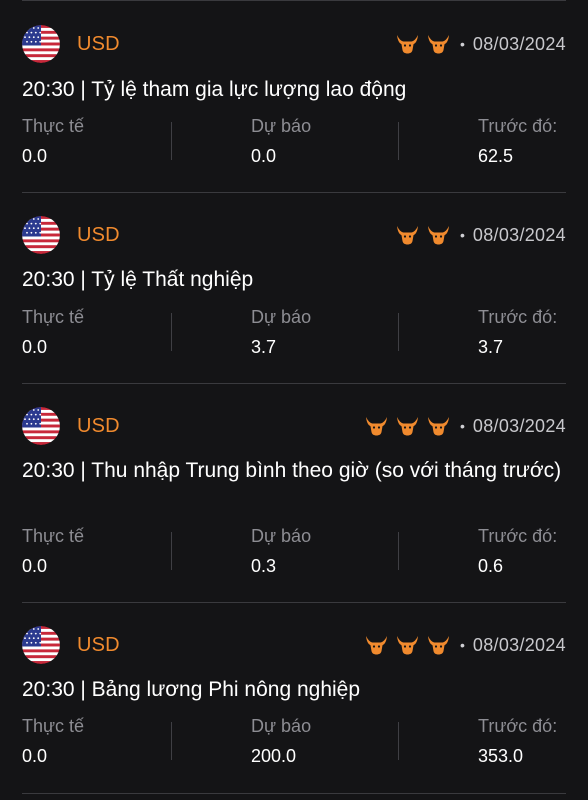 This screenshot has width=588, height=800. I want to click on event-stats: Thực tế 0.0 Dự báo 200.0 Trước đó: 353.0, so click(294, 746).